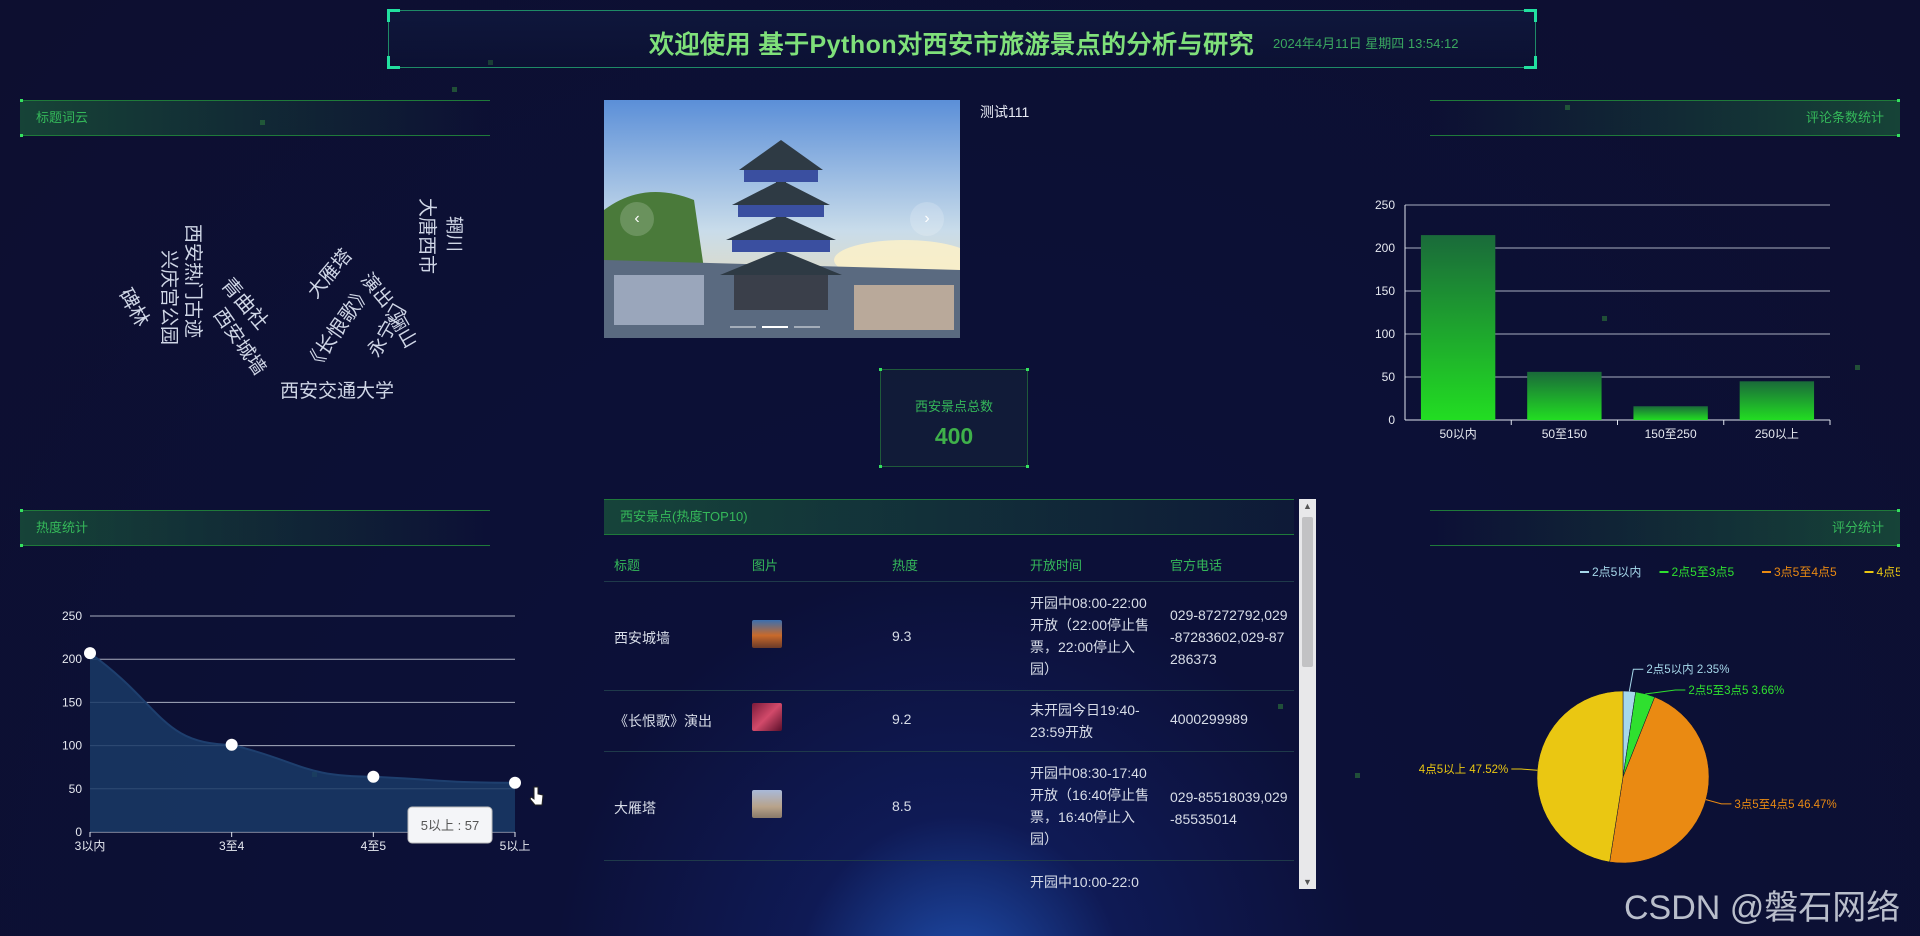 This screenshot has width=1920, height=936. I want to click on carousel-caption: 测试111, so click(1005, 112).